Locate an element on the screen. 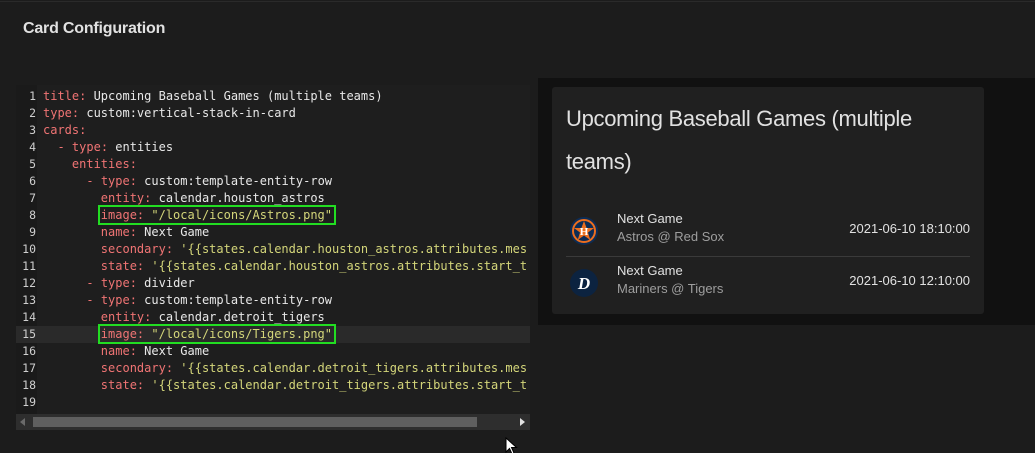 This screenshot has height=453, width=1035. line-number: 12 is located at coordinates (29, 283).